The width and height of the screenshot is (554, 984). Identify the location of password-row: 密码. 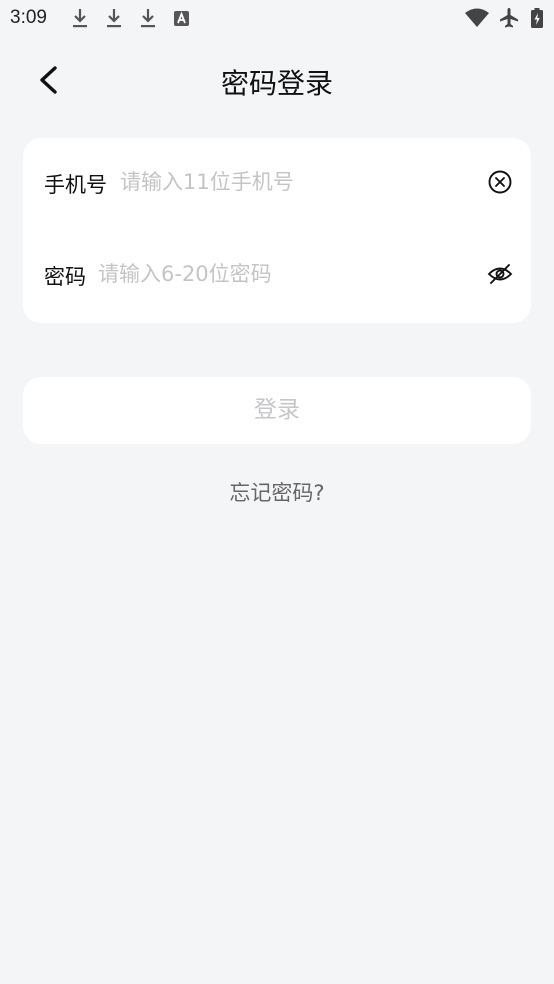
(277, 276).